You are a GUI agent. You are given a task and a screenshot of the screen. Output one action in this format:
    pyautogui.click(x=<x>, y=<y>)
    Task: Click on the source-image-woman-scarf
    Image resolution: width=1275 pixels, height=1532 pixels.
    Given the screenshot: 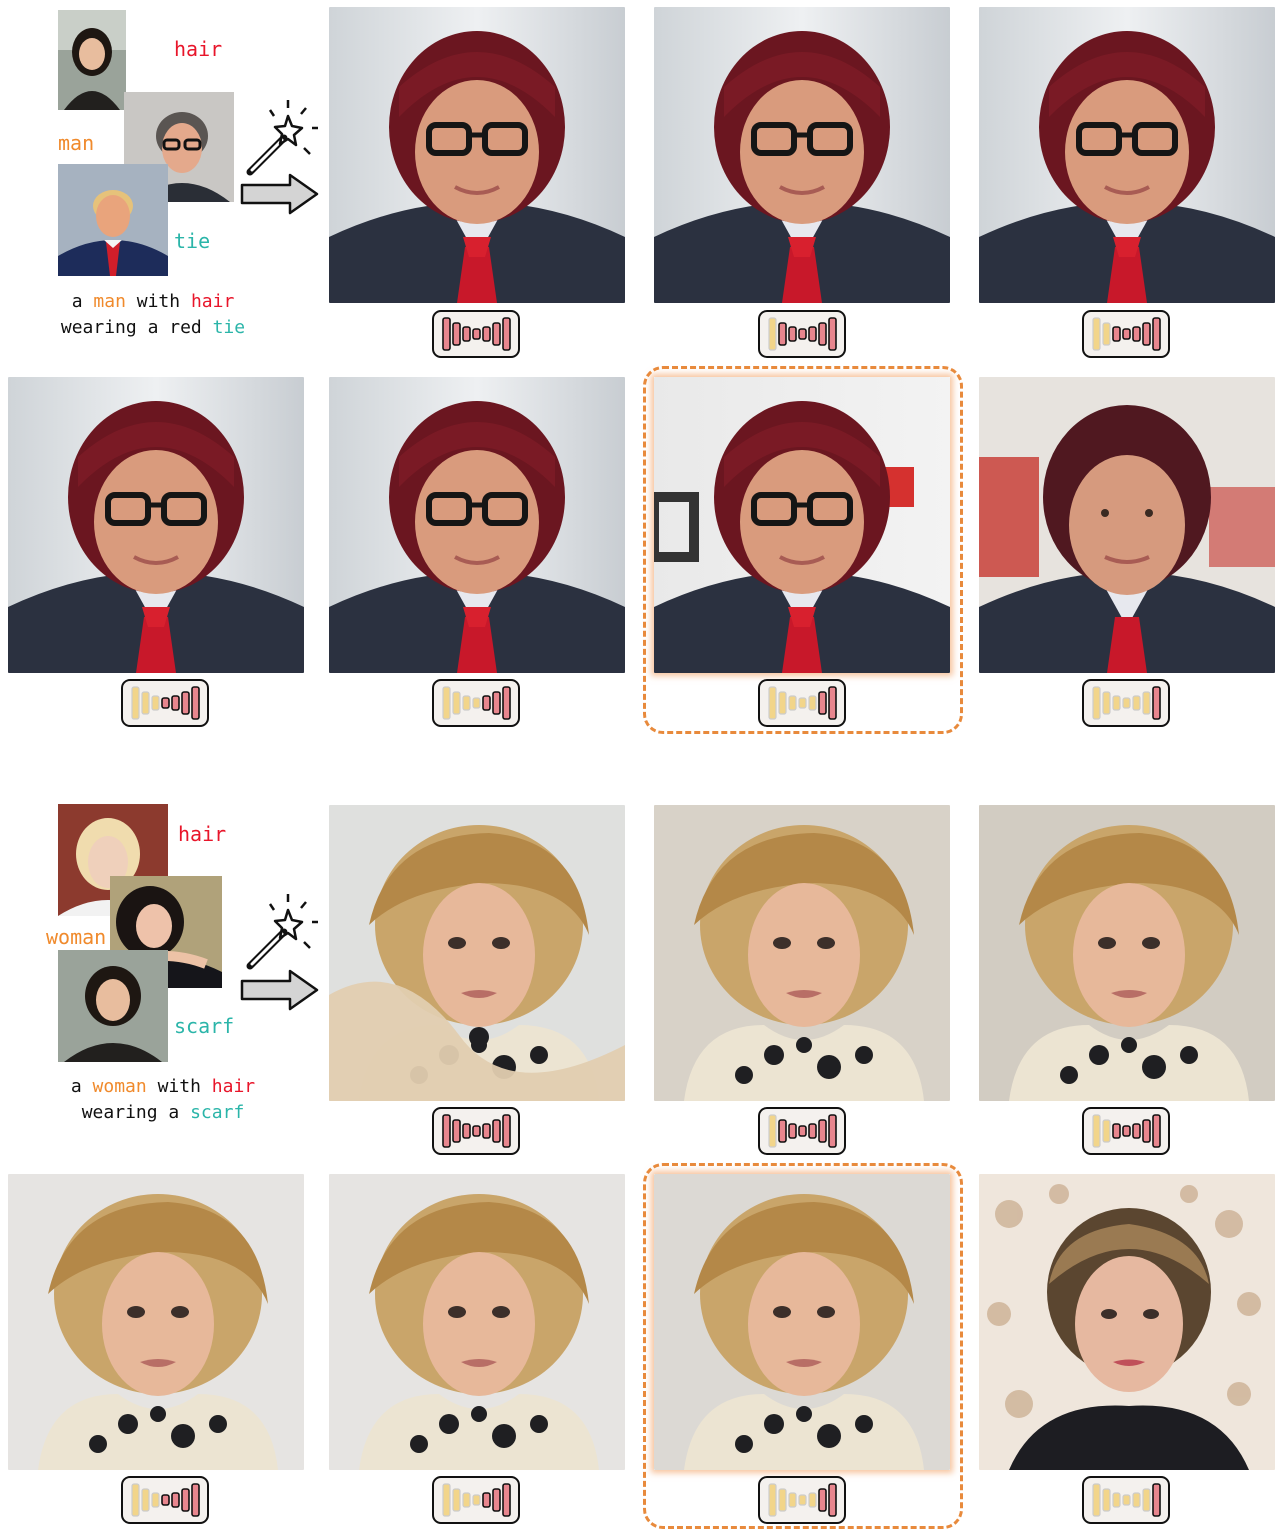 What is the action you would take?
    pyautogui.click(x=113, y=1006)
    